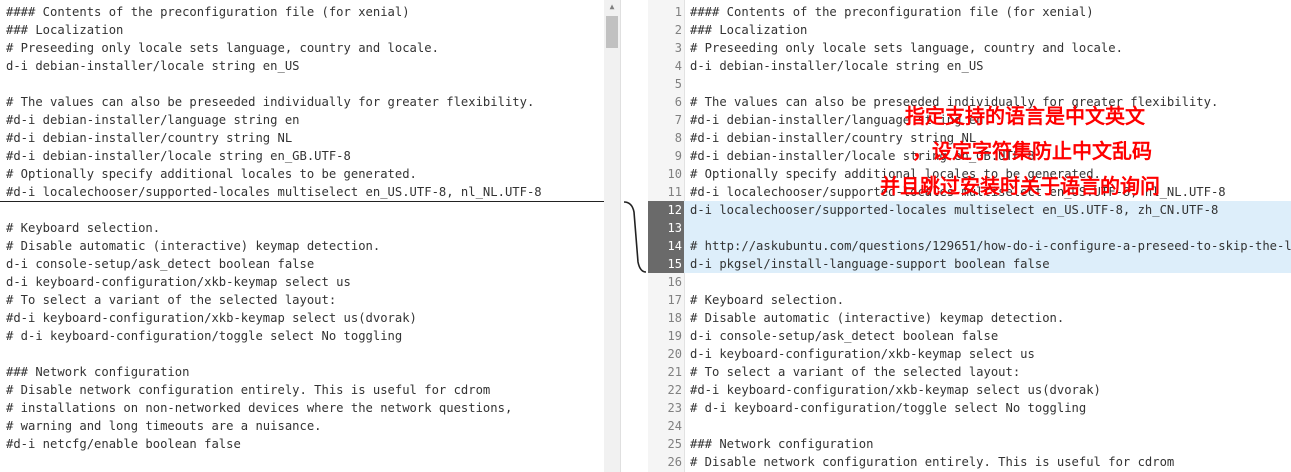 The height and width of the screenshot is (472, 1291). Describe the element at coordinates (674, 192) in the screenshot. I see `line-number-text: 11` at that location.